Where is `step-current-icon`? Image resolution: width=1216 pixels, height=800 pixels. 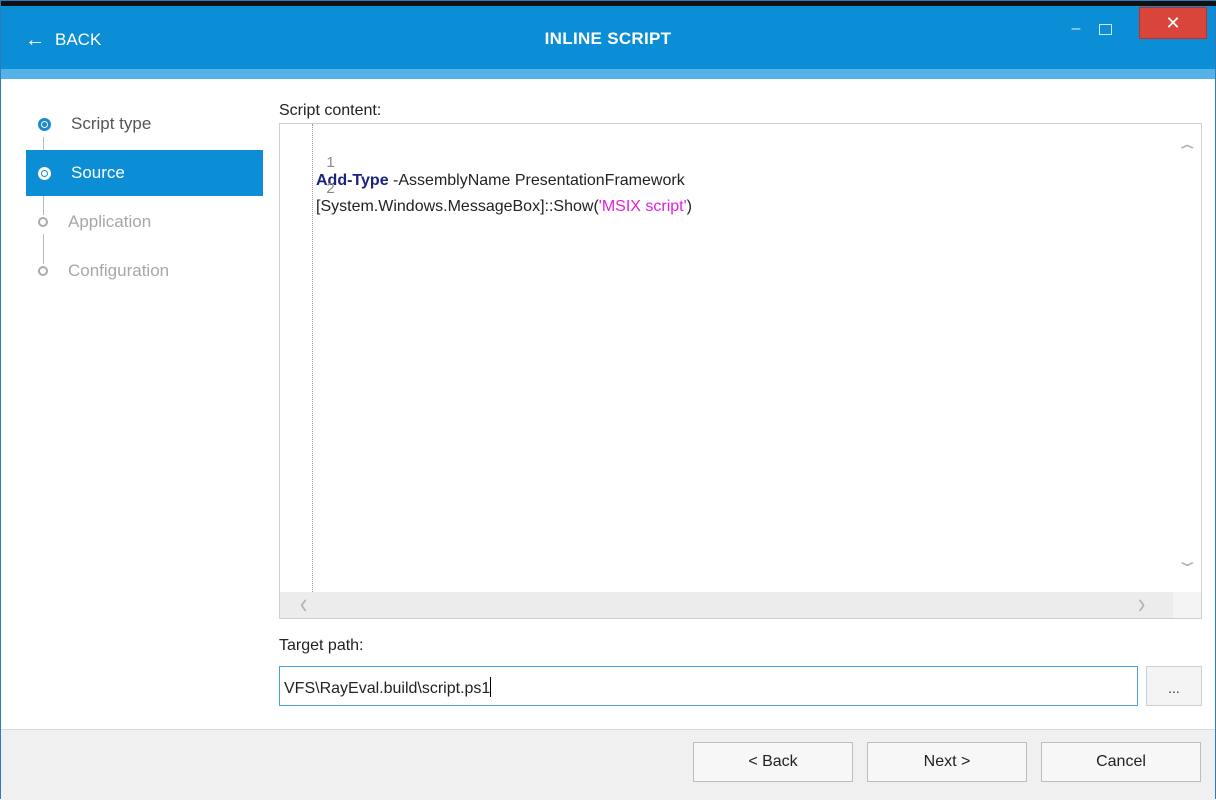
step-current-icon is located at coordinates (44, 173).